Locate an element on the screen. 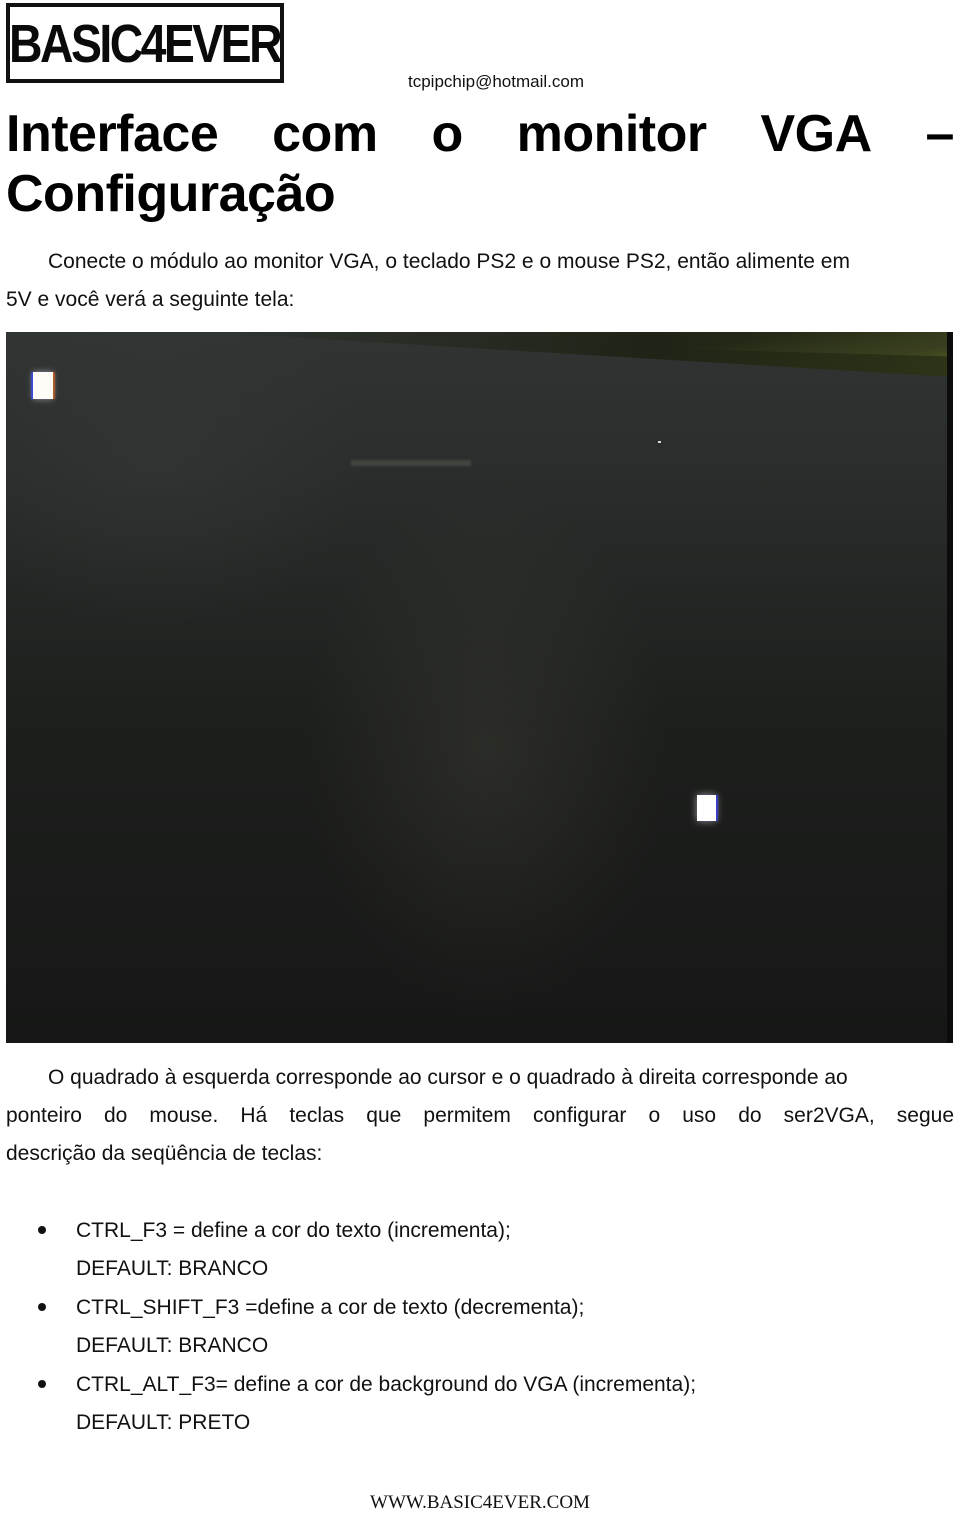 The width and height of the screenshot is (960, 1516). title-word: Interface is located at coordinates (112, 134).